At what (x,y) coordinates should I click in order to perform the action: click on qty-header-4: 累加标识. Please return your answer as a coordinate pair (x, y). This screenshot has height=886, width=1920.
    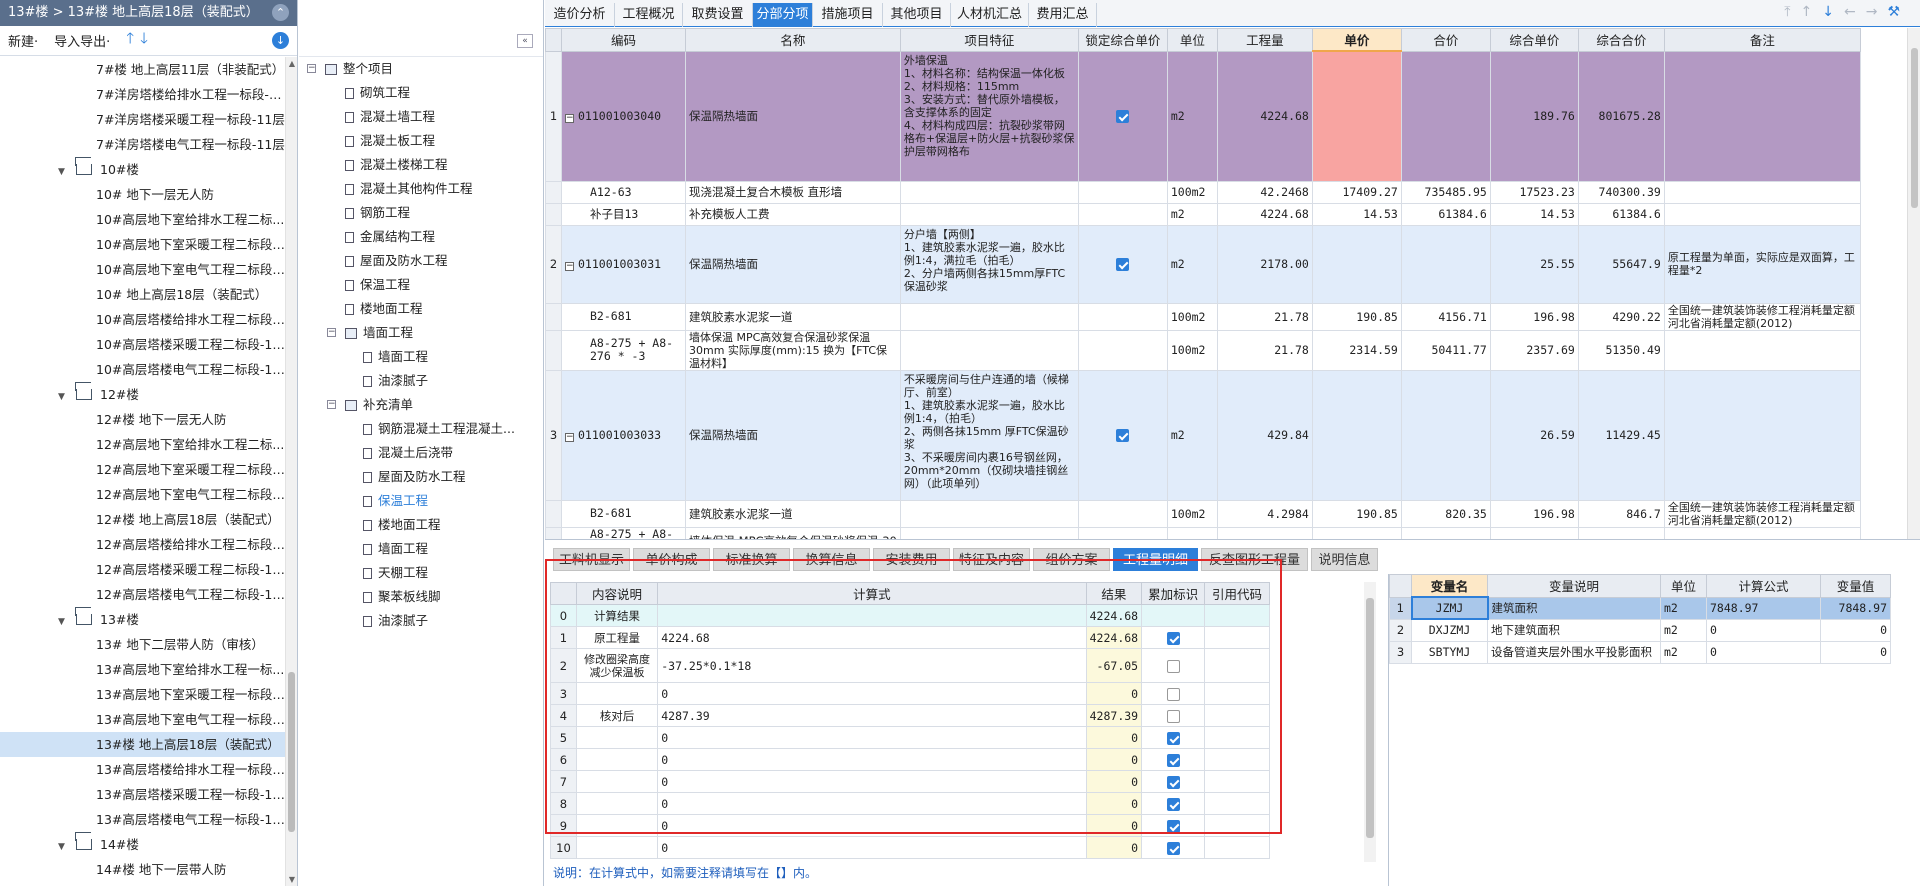
    Looking at the image, I should click on (1173, 593).